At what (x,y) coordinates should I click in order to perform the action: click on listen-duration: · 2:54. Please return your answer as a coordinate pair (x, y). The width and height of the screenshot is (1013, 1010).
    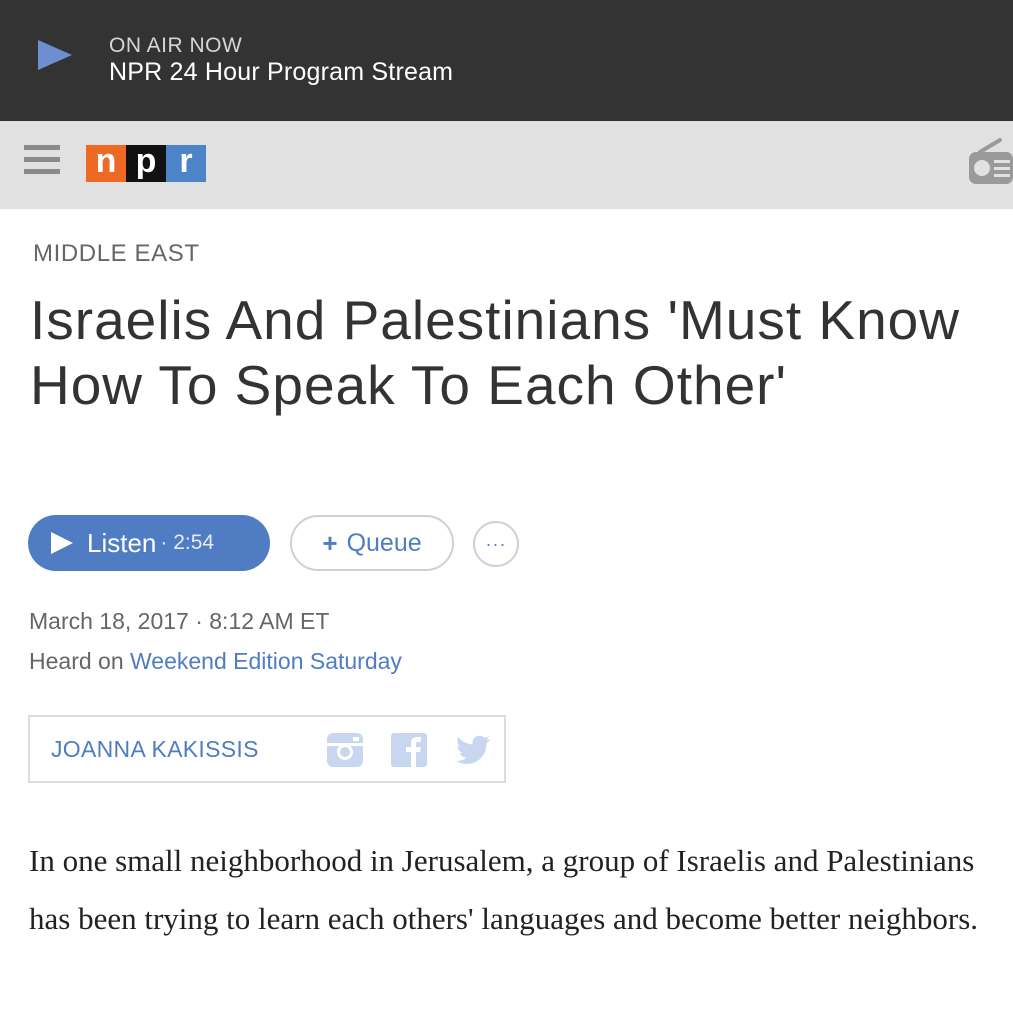
    Looking at the image, I should click on (187, 542).